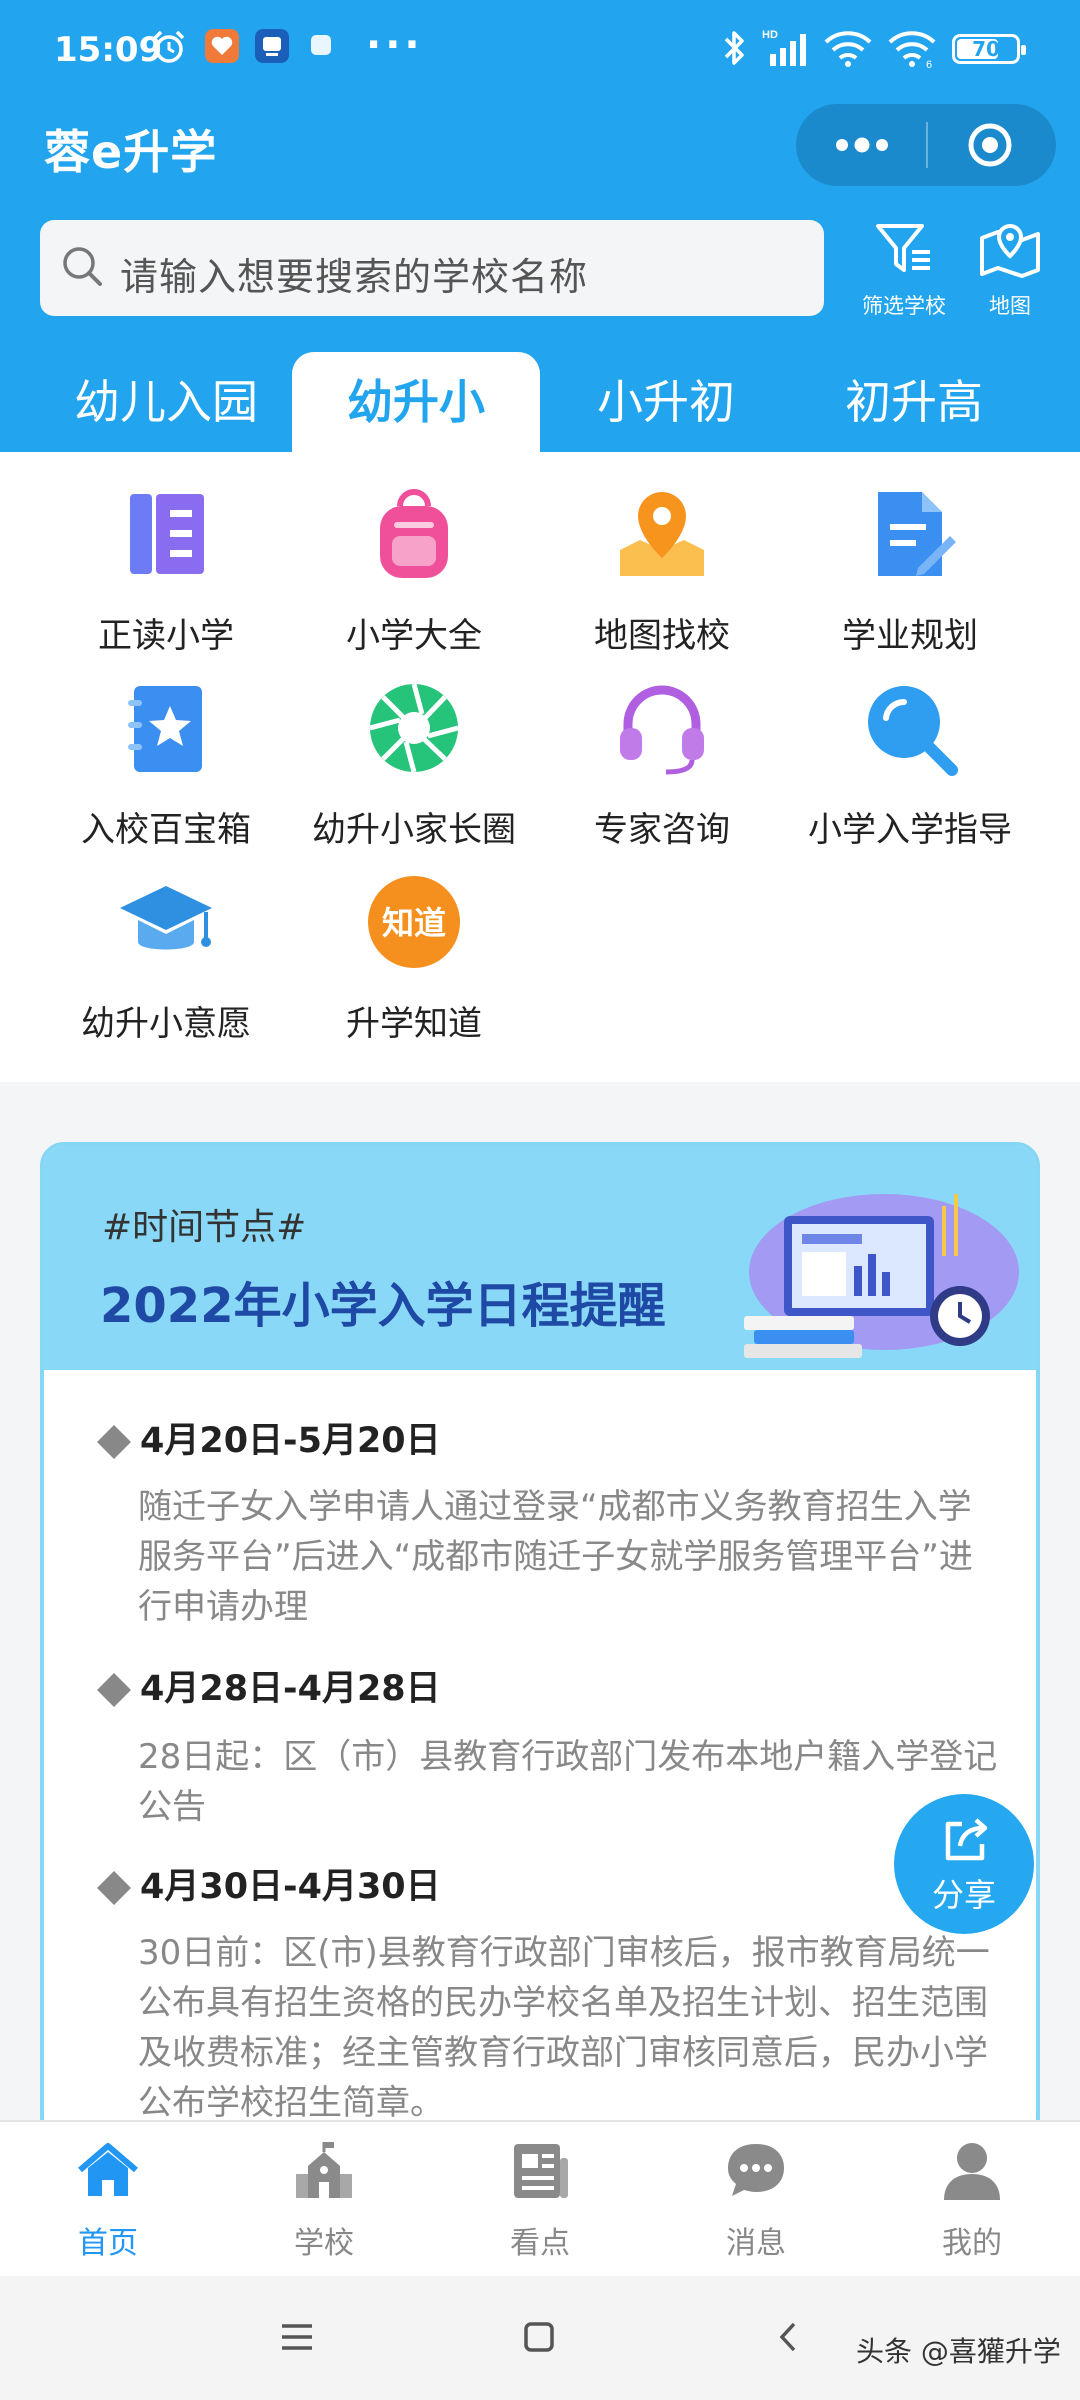  Describe the element at coordinates (383, 1306) in the screenshot. I see `card-title: 2022年小学入学日程提醒` at that location.